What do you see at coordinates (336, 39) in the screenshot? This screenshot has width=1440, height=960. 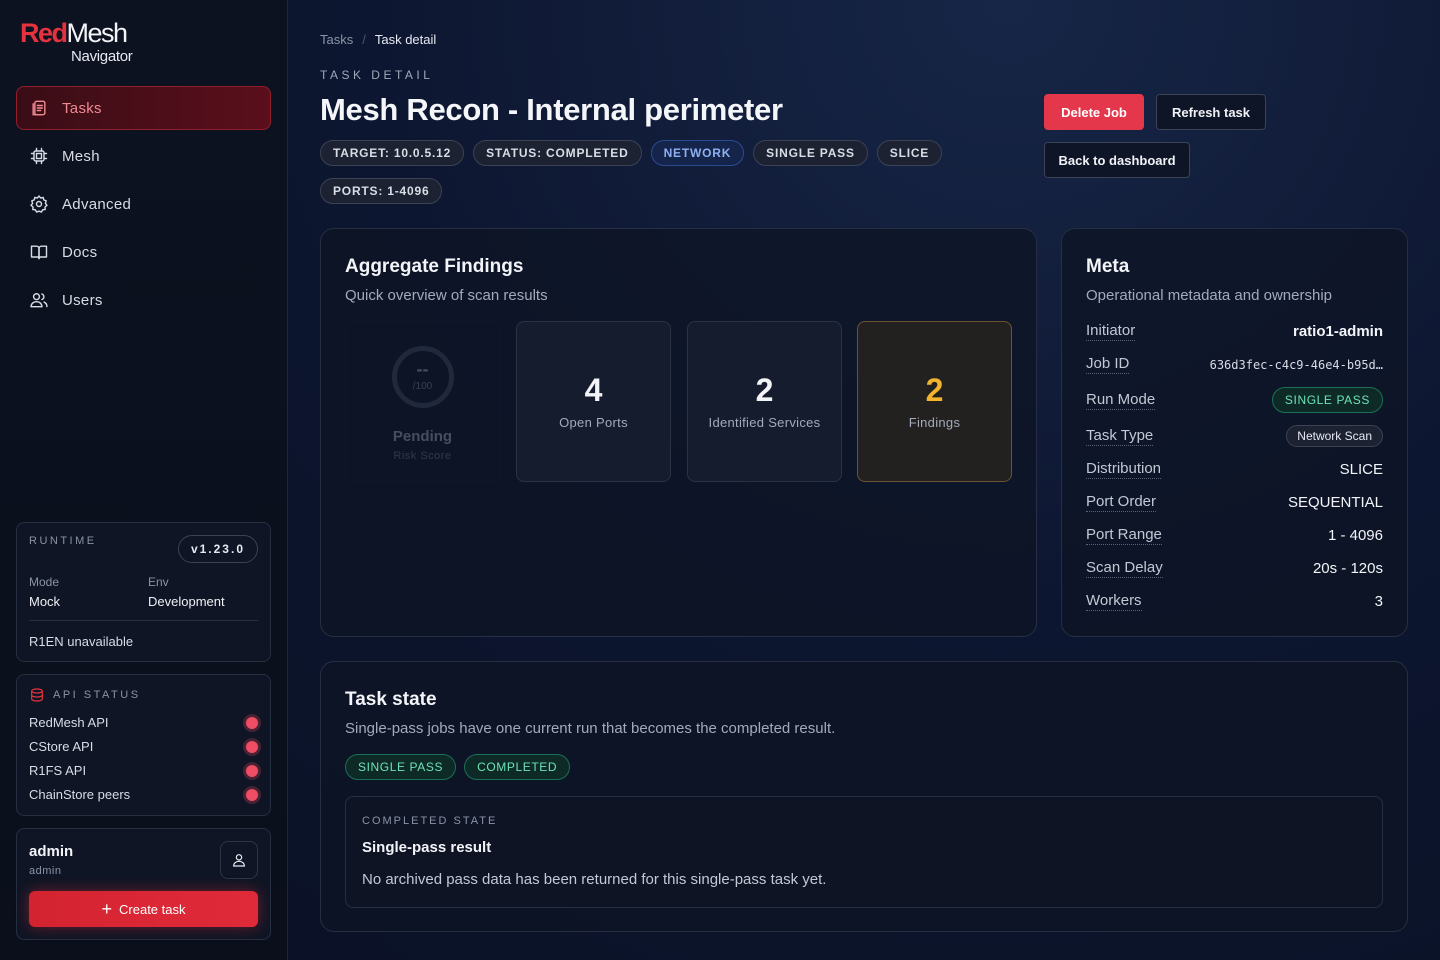 I see `breadcrumb-tasks-link: Tasks` at bounding box center [336, 39].